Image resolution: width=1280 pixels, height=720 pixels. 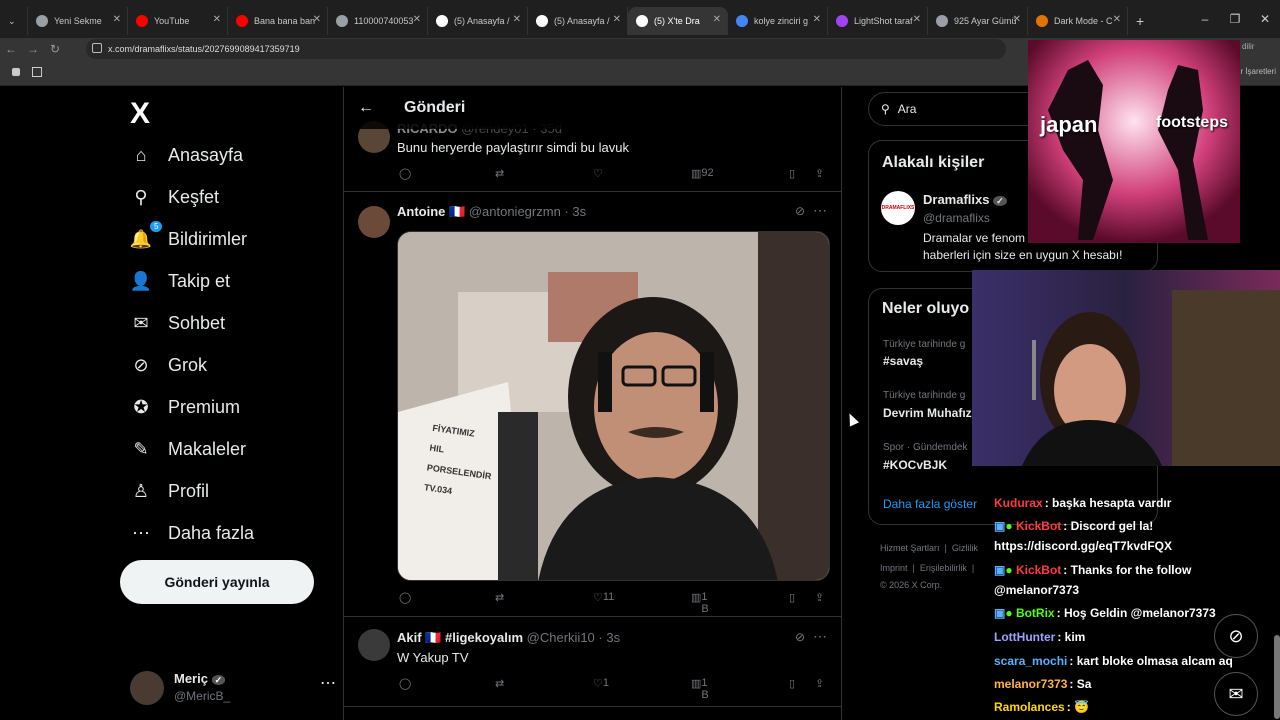 I want to click on search-icon: ⚲, so click(x=141, y=196).